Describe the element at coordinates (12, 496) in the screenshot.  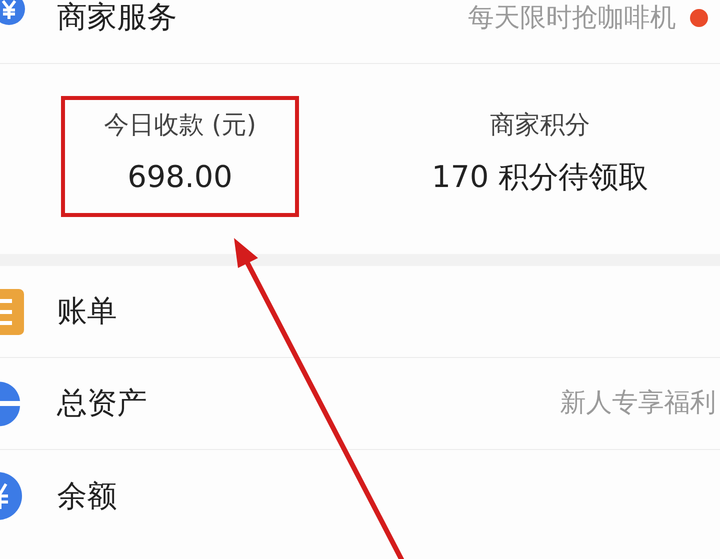
I see `yuan-coin-icon` at that location.